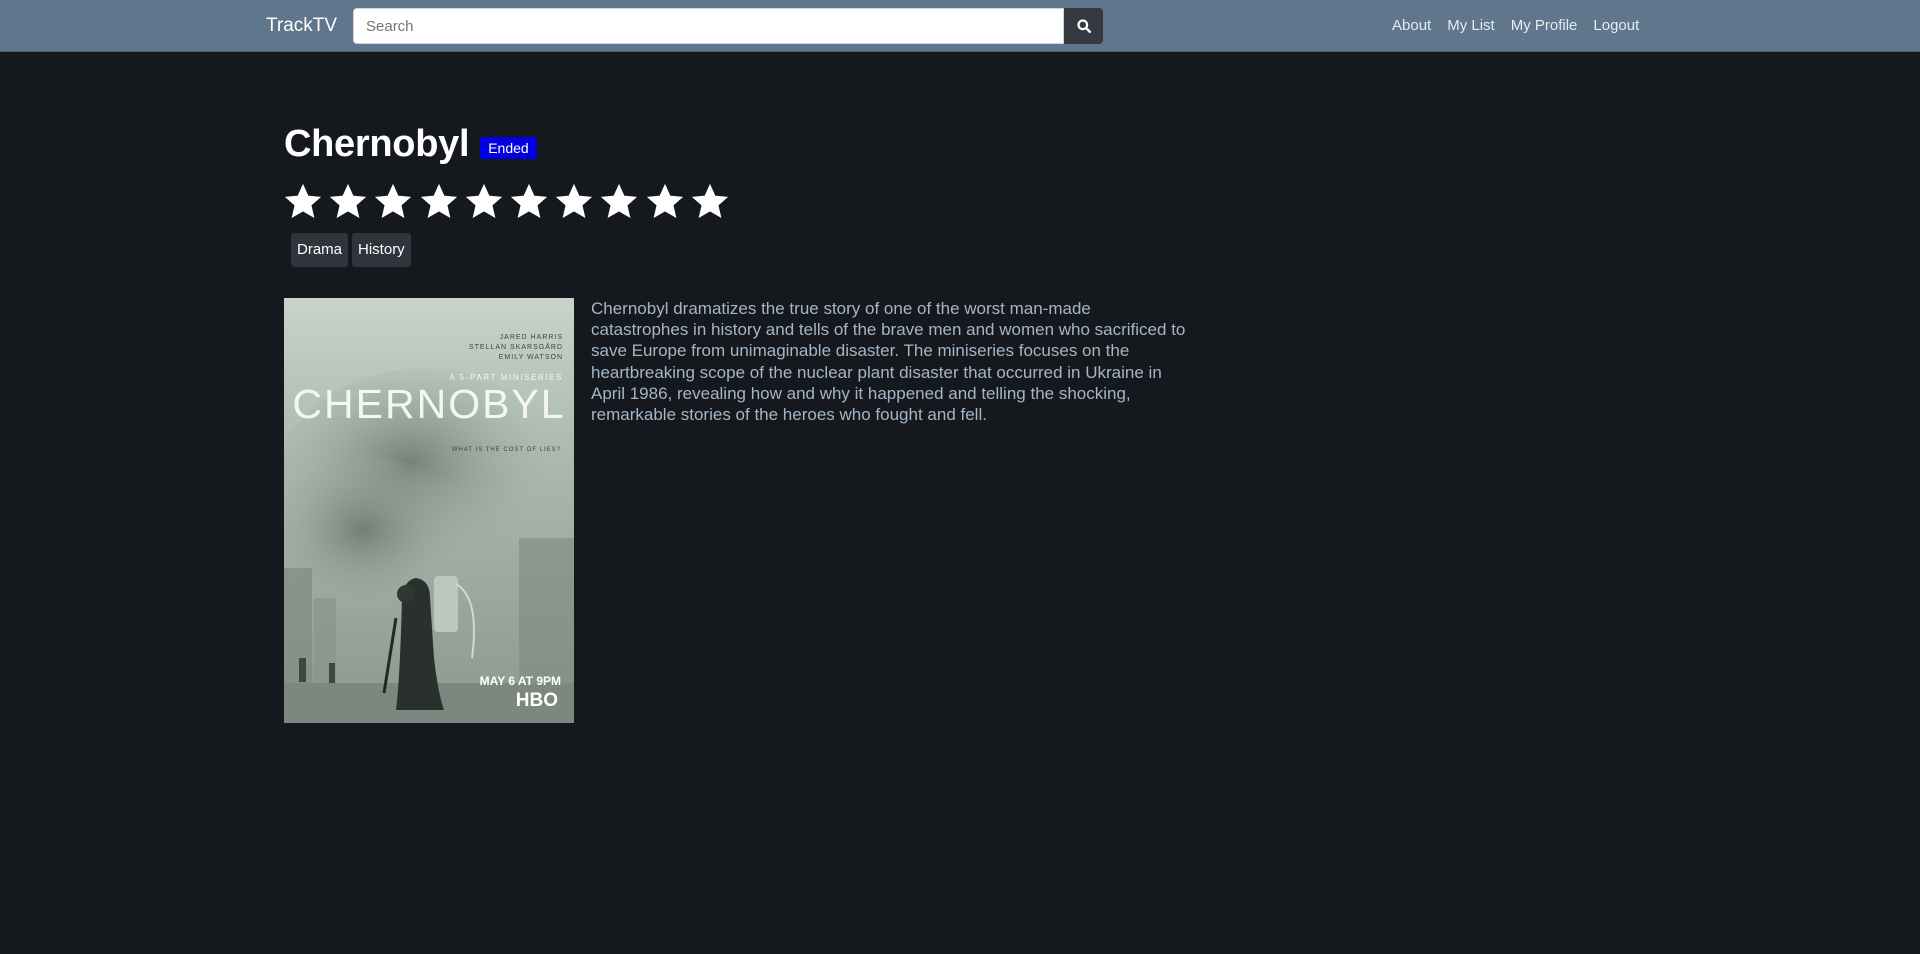 The image size is (1920, 954). Describe the element at coordinates (428, 404) in the screenshot. I see `poster-title: CHERNOBYL` at that location.